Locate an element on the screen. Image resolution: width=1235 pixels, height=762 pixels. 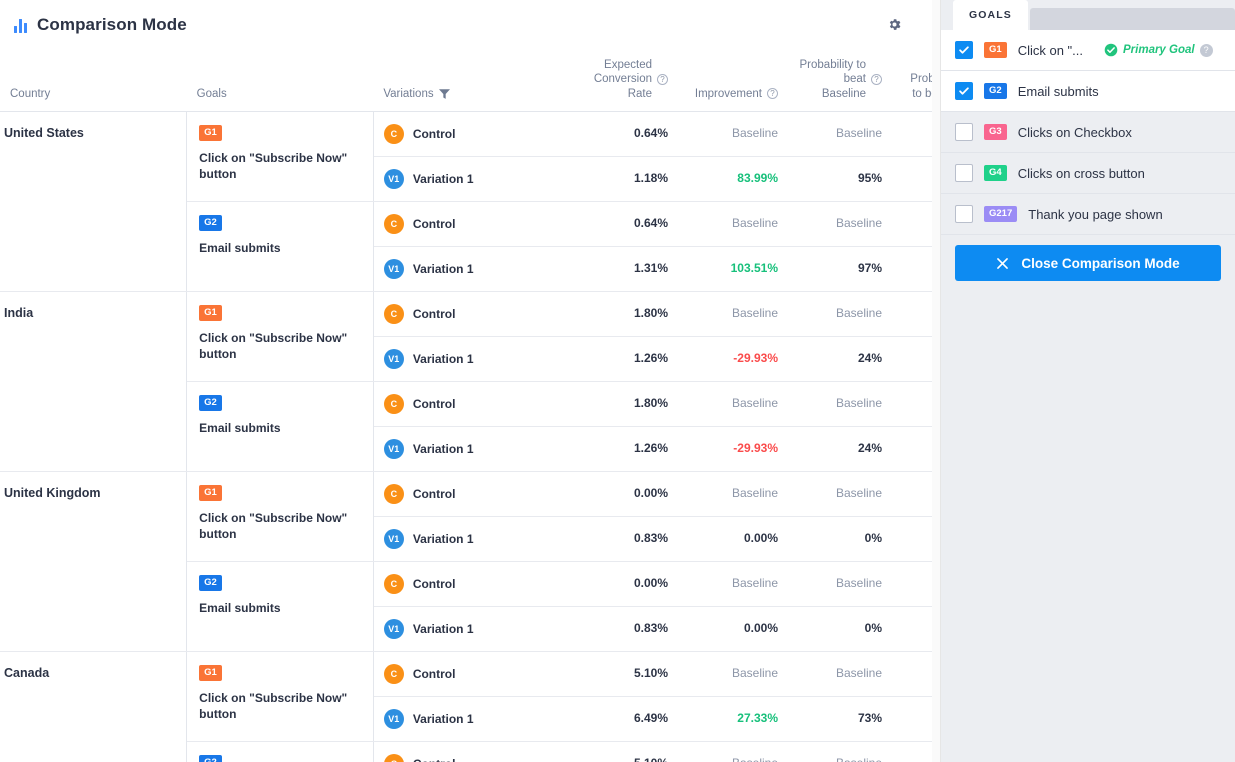
variation-badge: C is located at coordinates (393, 758).